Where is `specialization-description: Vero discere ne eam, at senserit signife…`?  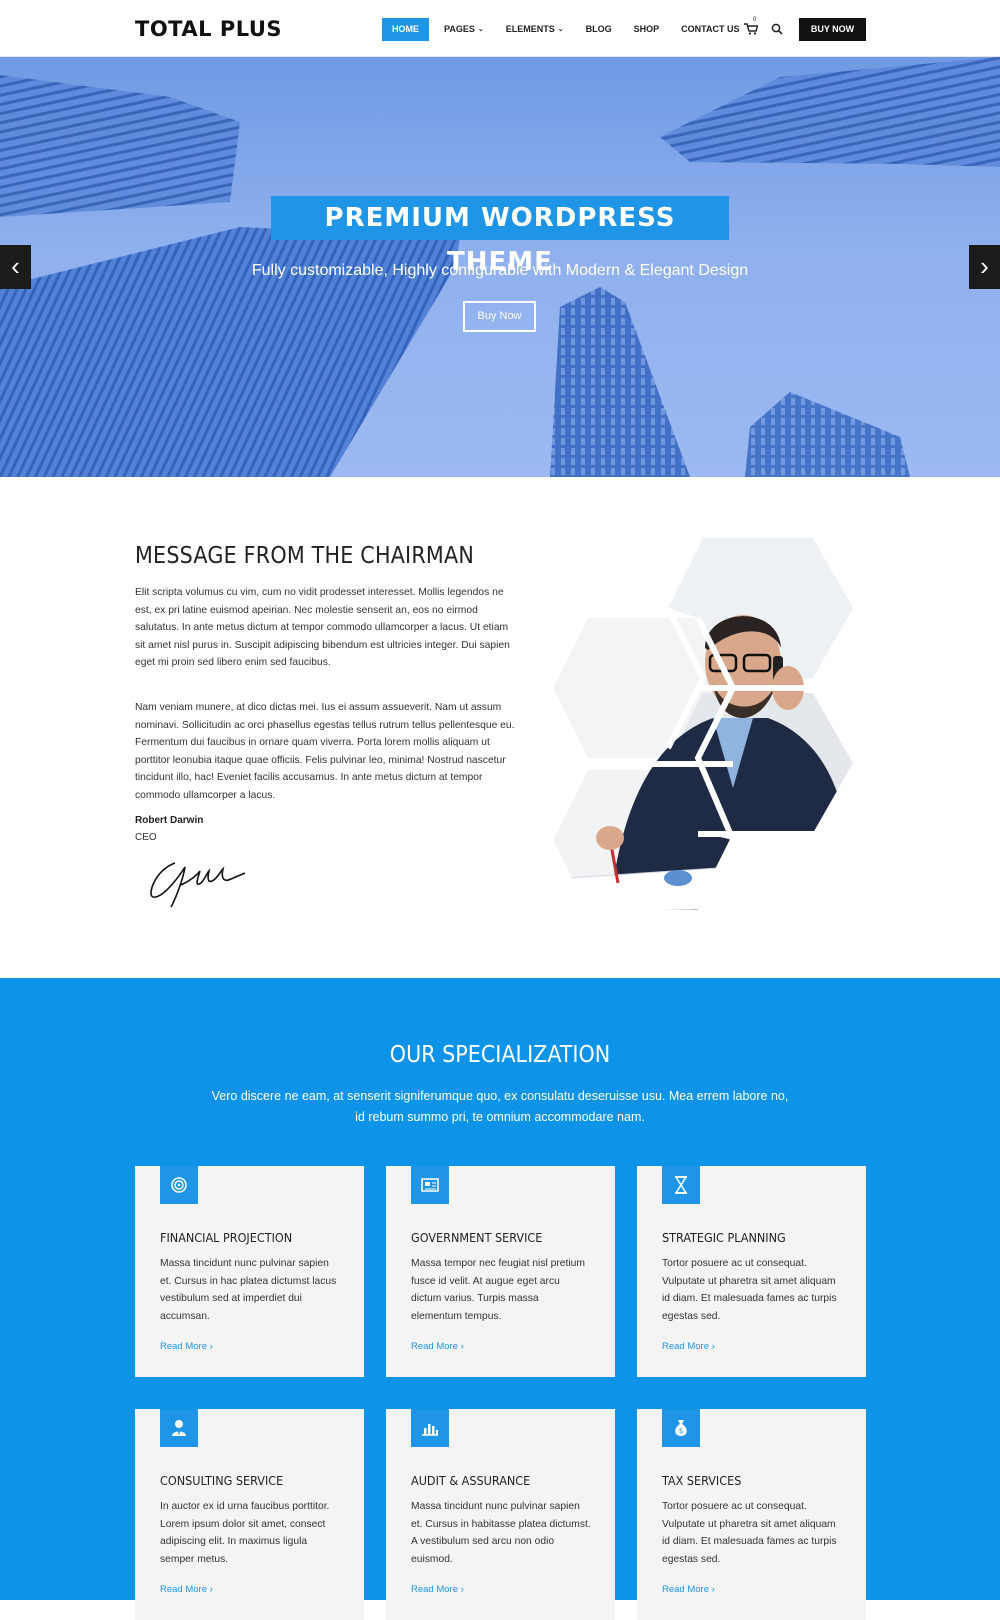
specialization-description: Vero discere ne eam, at senserit signife… is located at coordinates (500, 1106).